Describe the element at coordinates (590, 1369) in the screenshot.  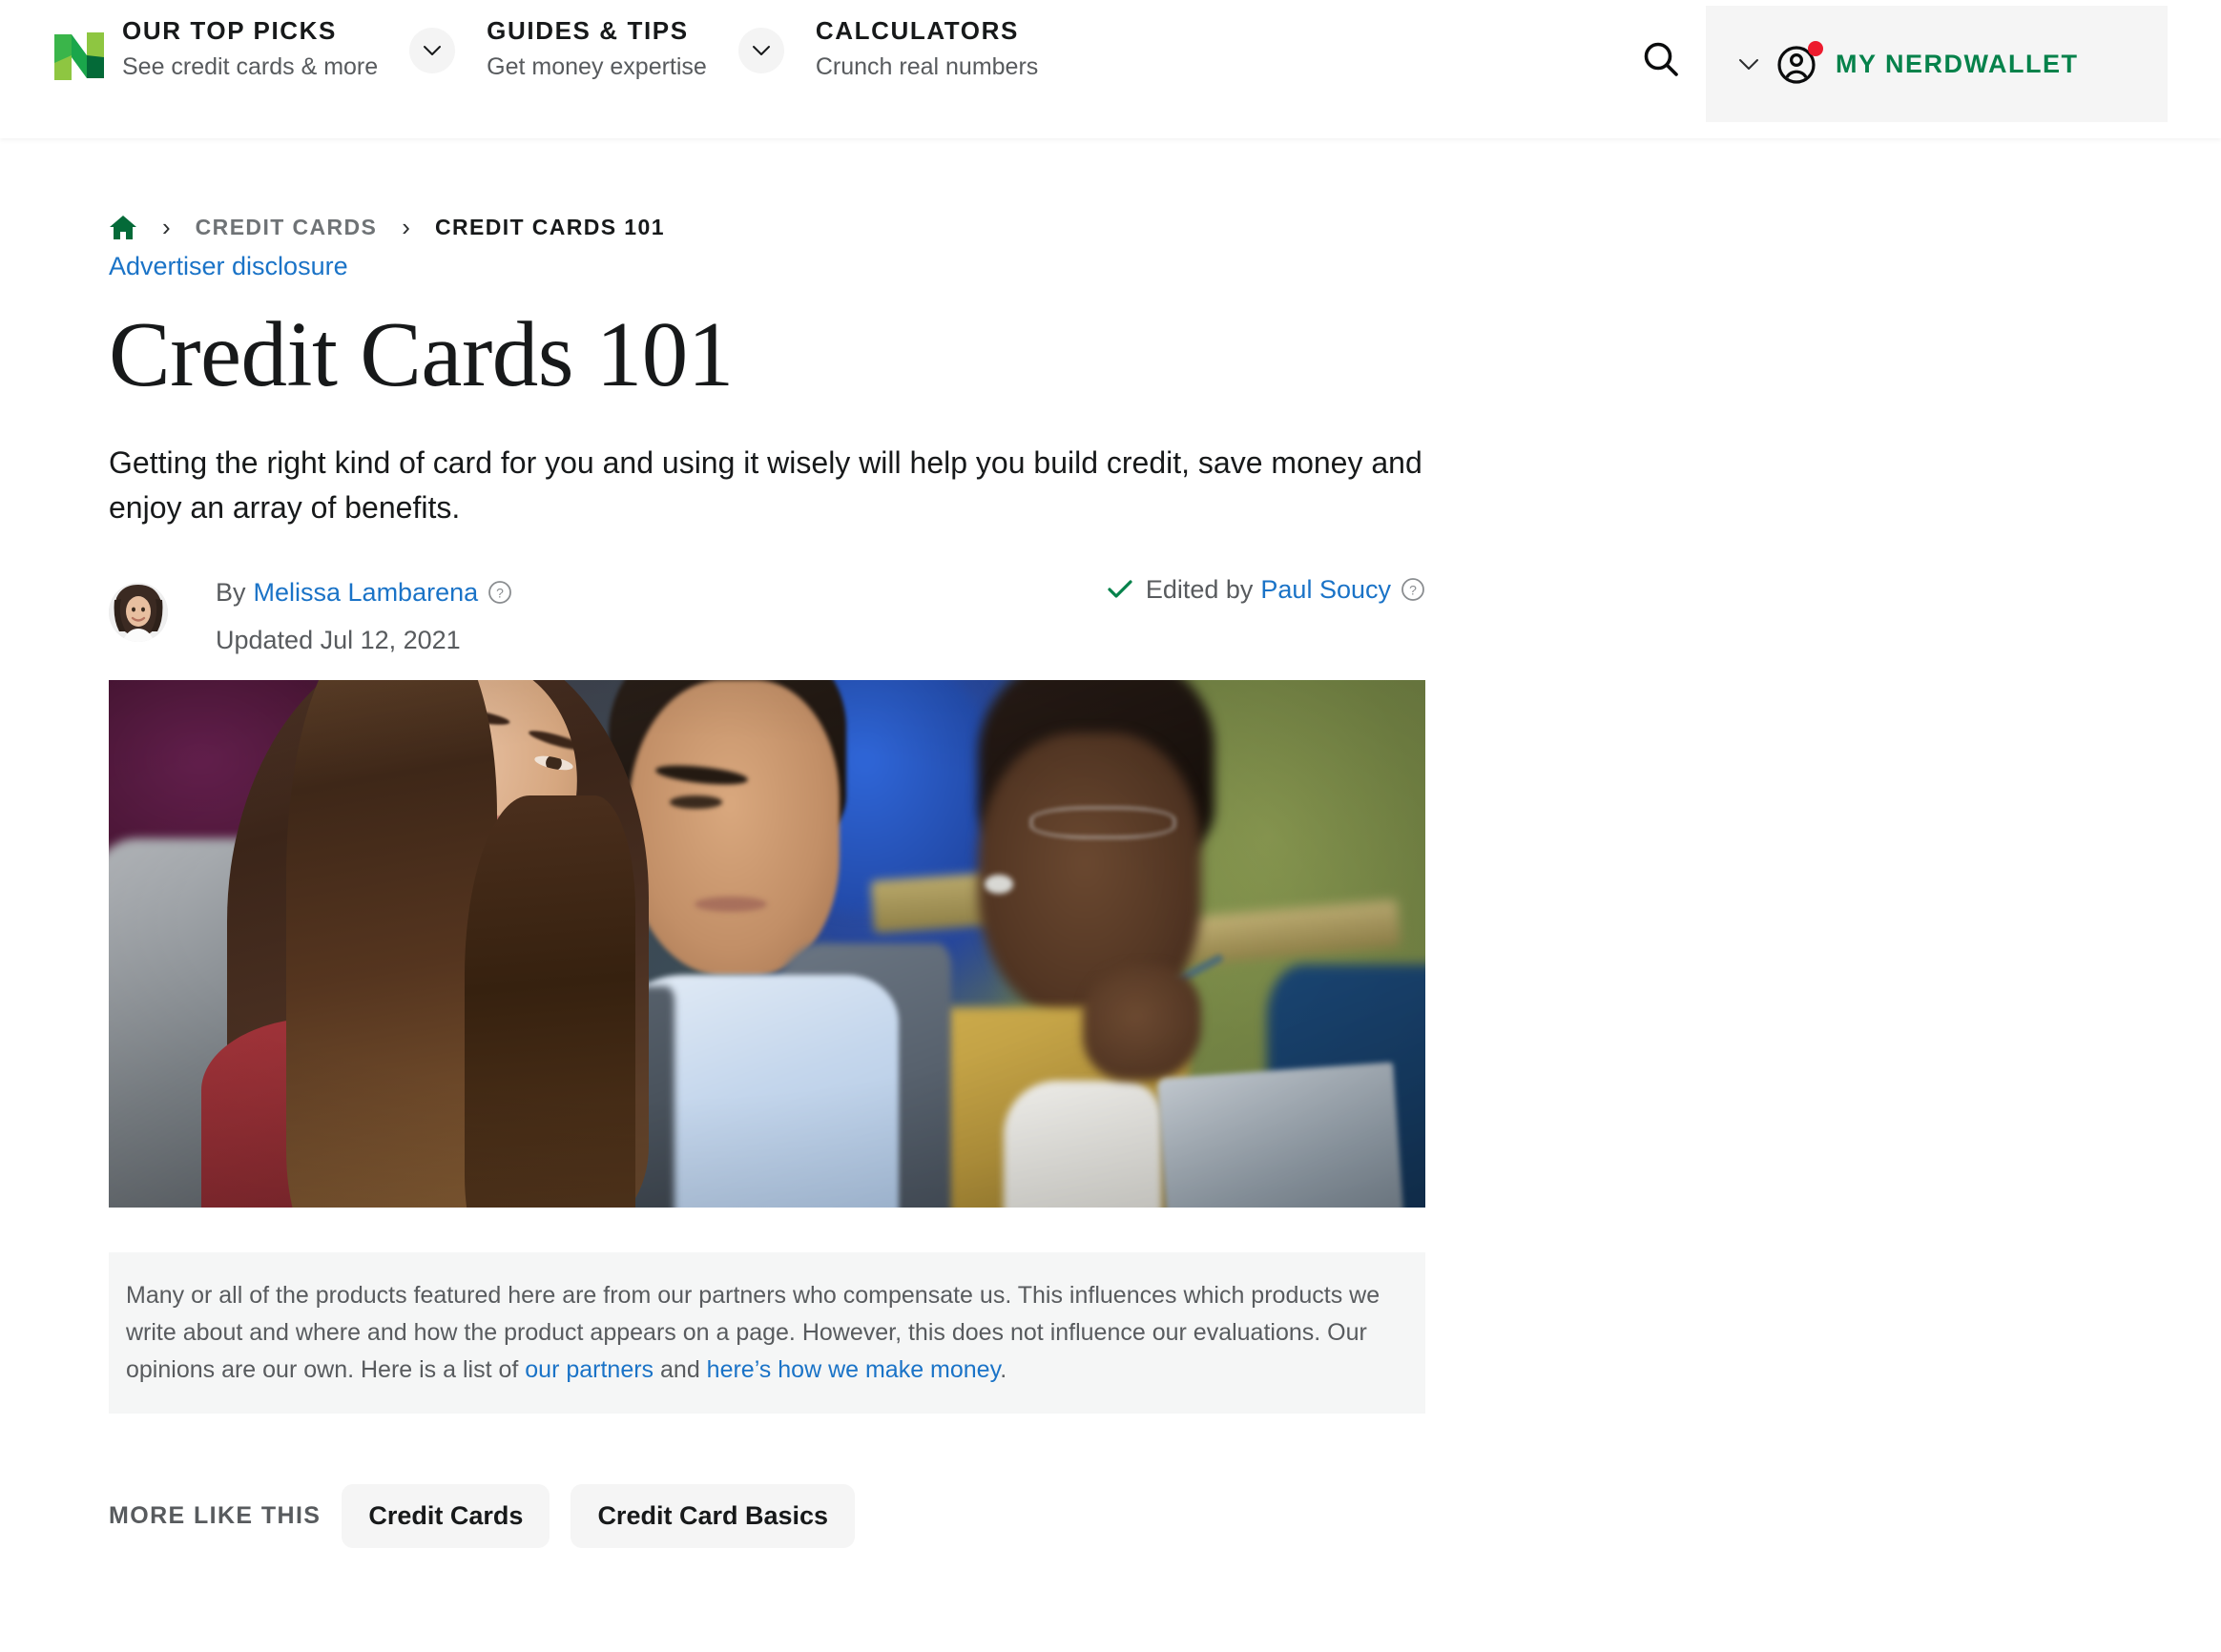
I see `our-partners-link: our partners` at that location.